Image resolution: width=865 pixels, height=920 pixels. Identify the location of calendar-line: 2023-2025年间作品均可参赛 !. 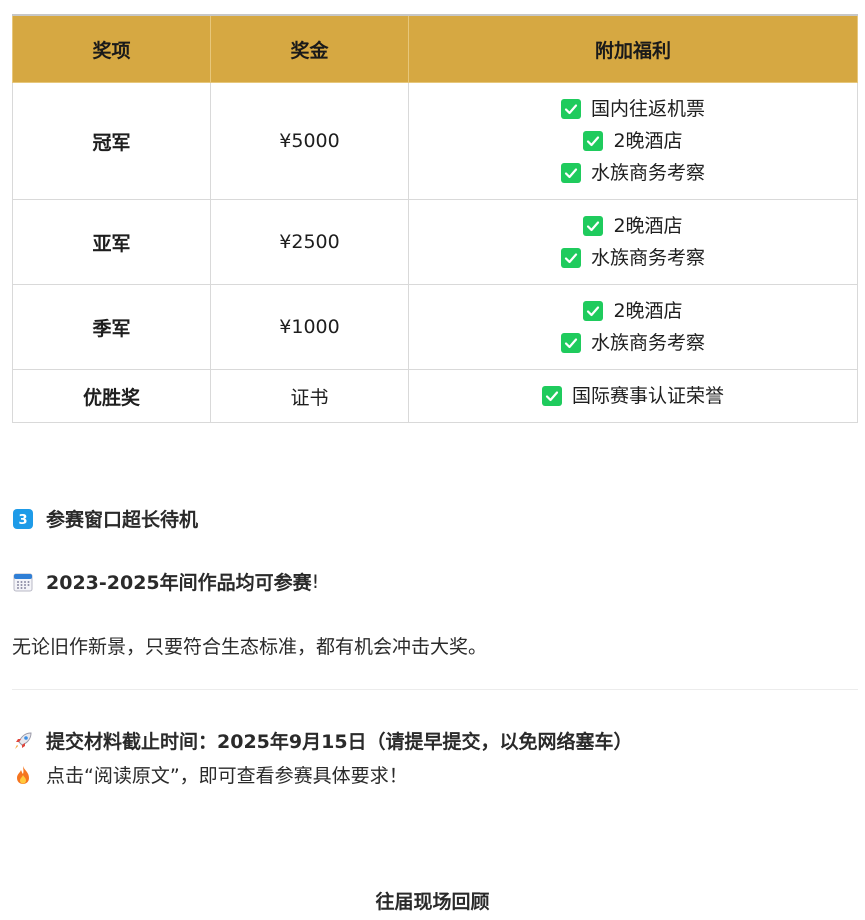
(165, 581).